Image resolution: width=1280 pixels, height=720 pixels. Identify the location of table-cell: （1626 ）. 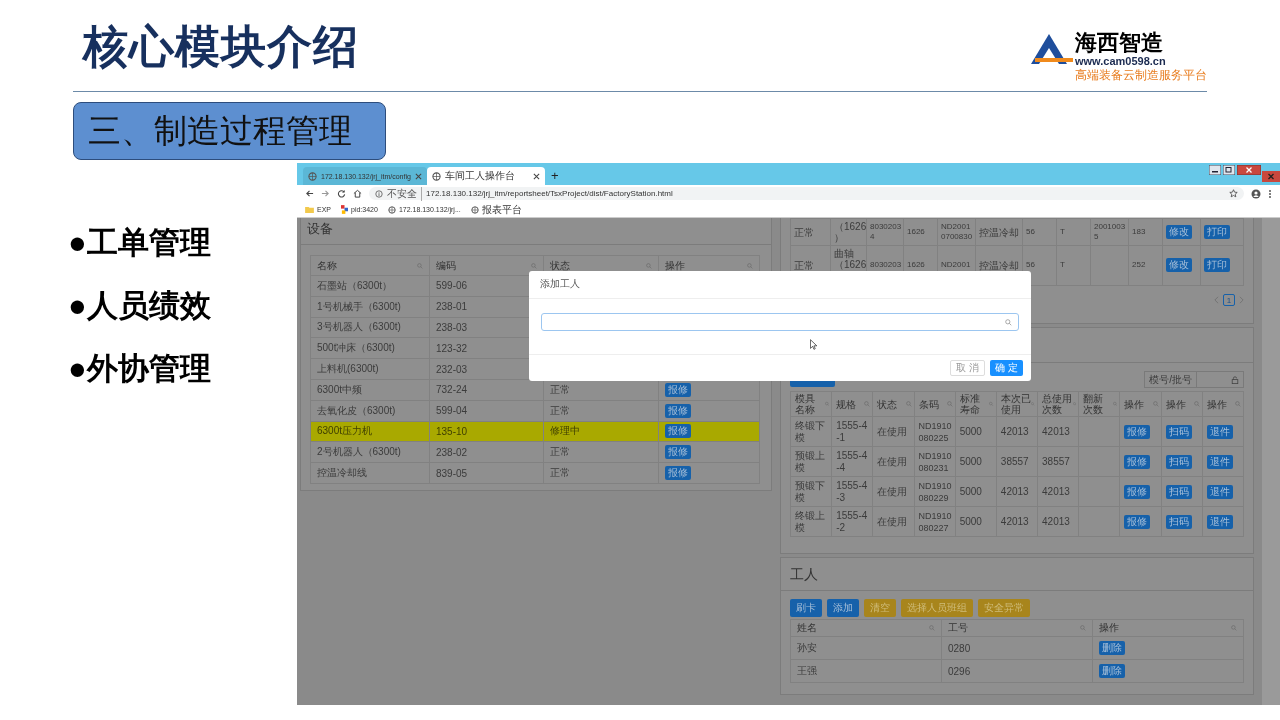
(848, 232).